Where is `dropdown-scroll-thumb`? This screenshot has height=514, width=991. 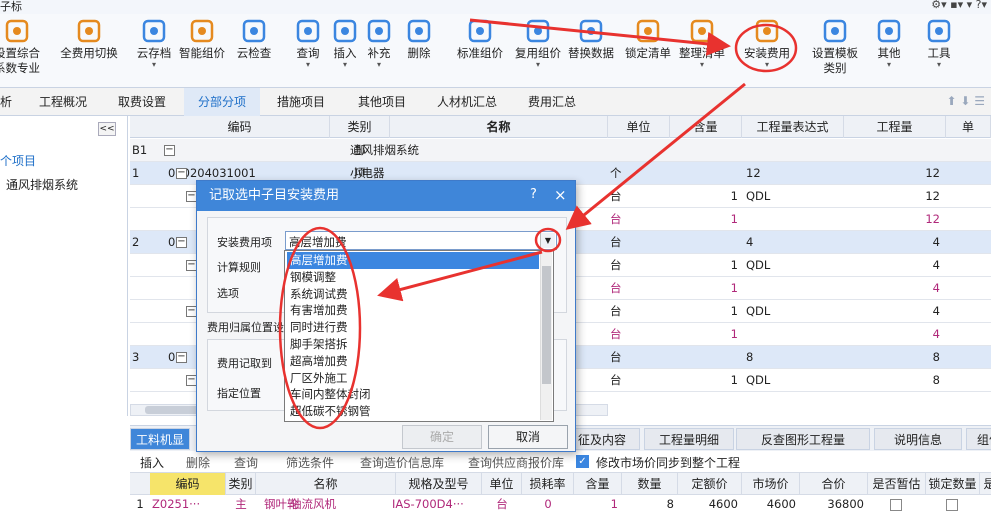
dropdown-scroll-thumb is located at coordinates (546, 325).